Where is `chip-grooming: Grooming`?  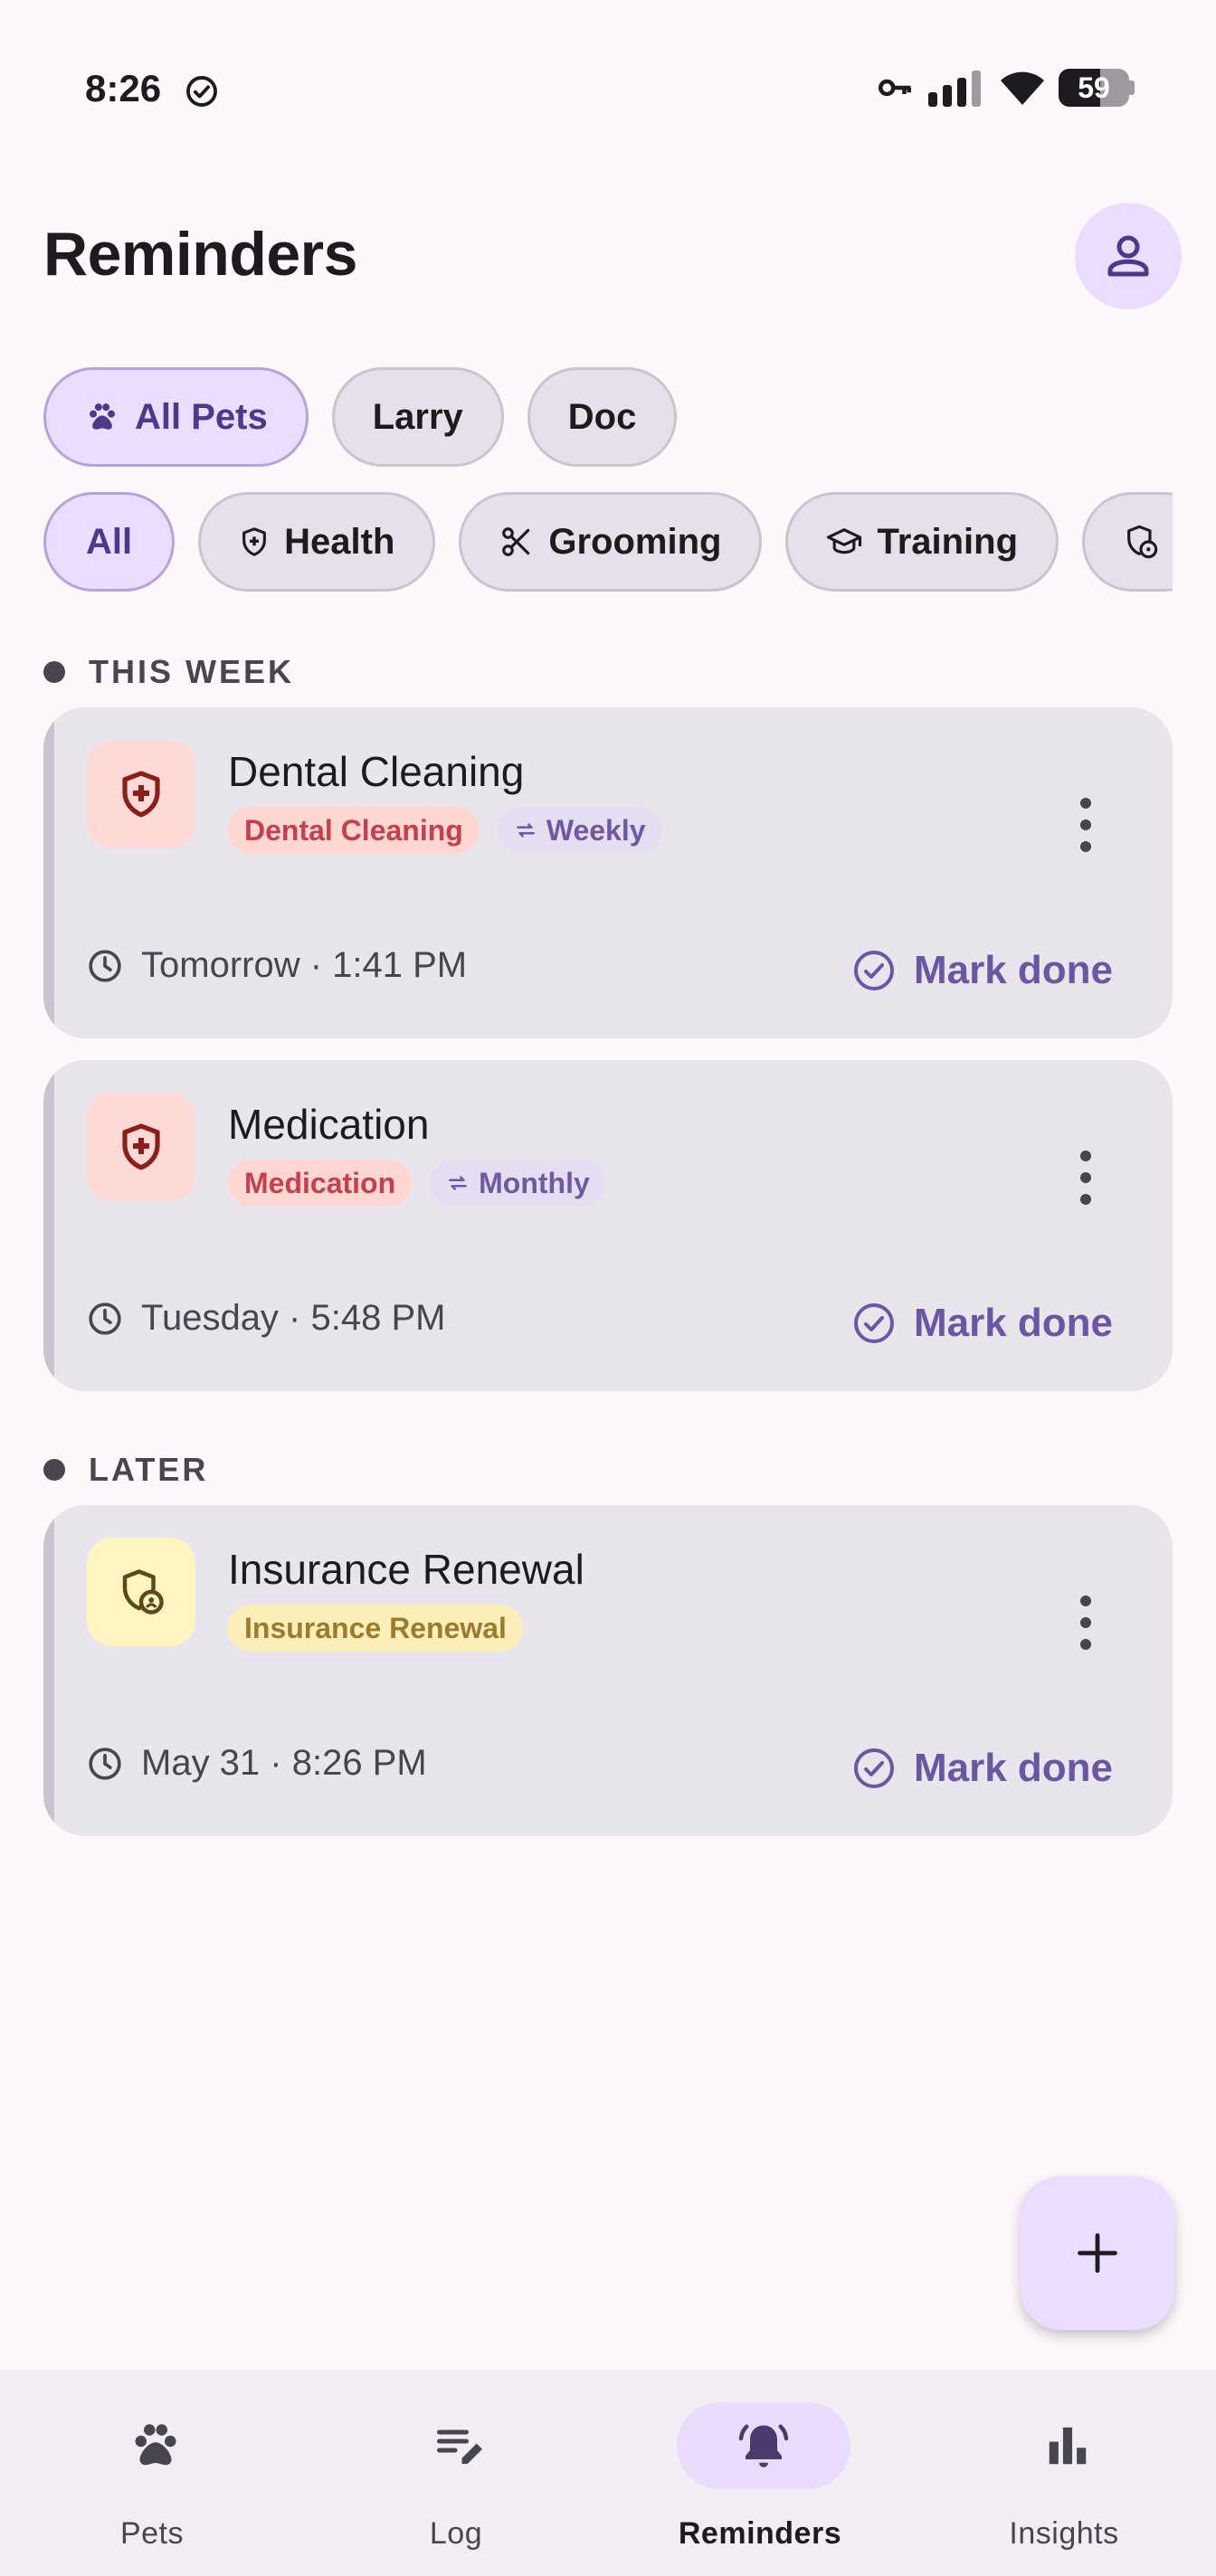
chip-grooming: Grooming is located at coordinates (611, 542).